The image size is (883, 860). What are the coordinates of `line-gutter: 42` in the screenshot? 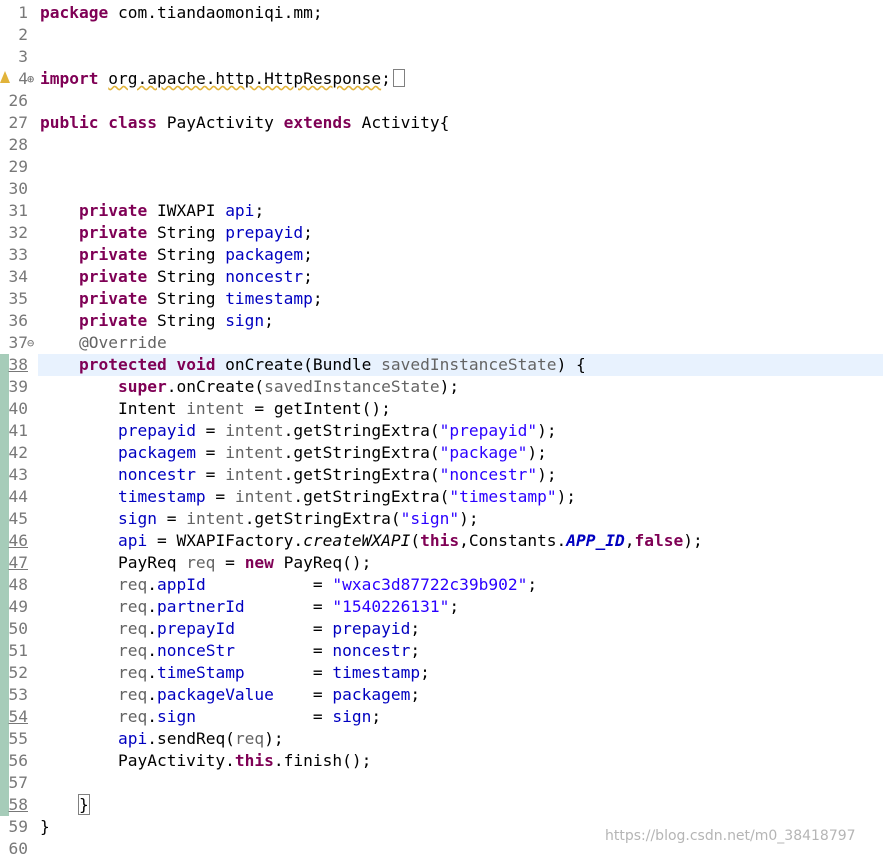 It's located at (19, 453).